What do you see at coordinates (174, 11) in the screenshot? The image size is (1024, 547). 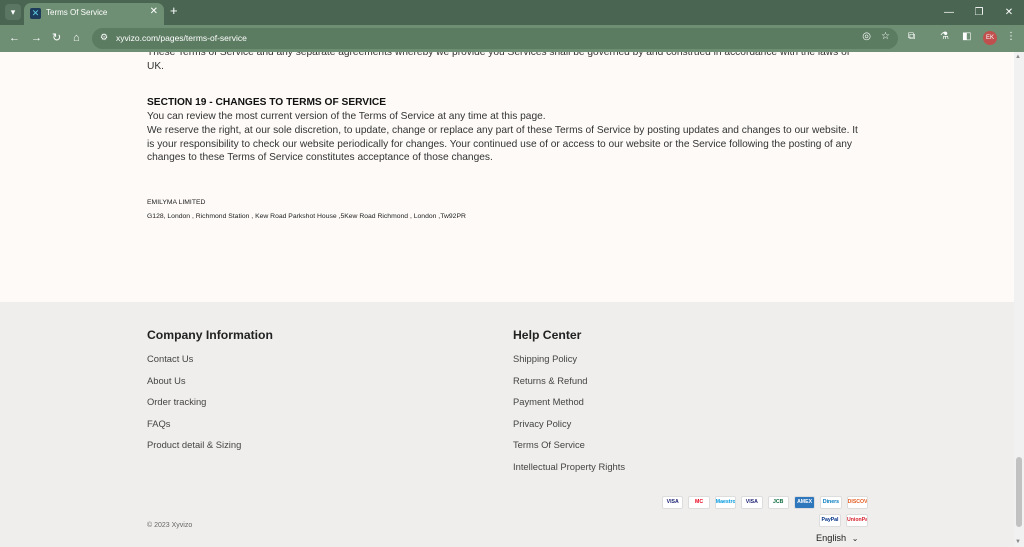 I see `new-tab-button: +` at bounding box center [174, 11].